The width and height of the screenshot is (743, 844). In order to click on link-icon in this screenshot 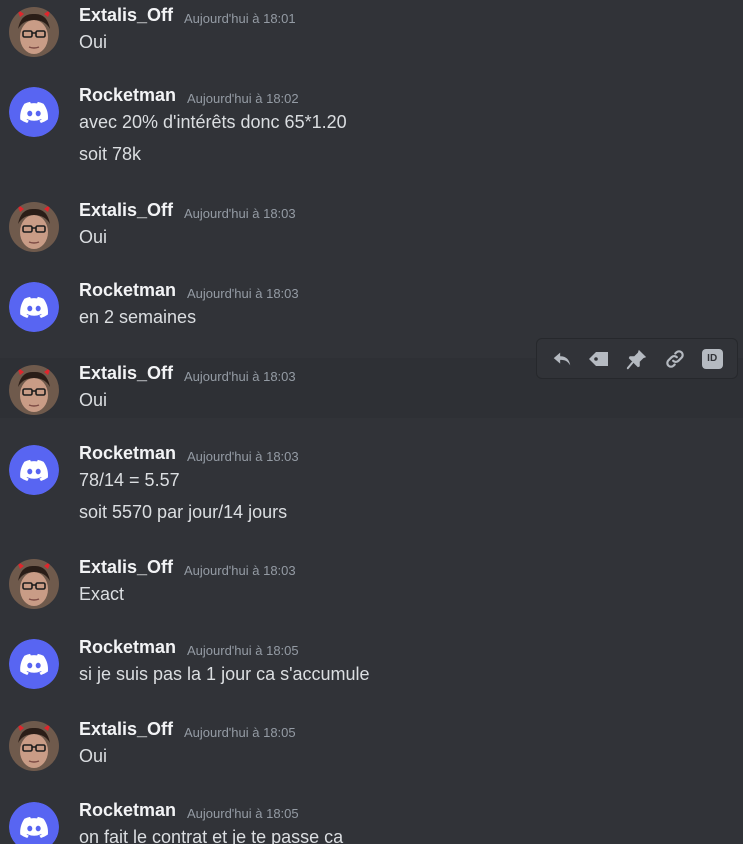, I will do `click(675, 359)`.